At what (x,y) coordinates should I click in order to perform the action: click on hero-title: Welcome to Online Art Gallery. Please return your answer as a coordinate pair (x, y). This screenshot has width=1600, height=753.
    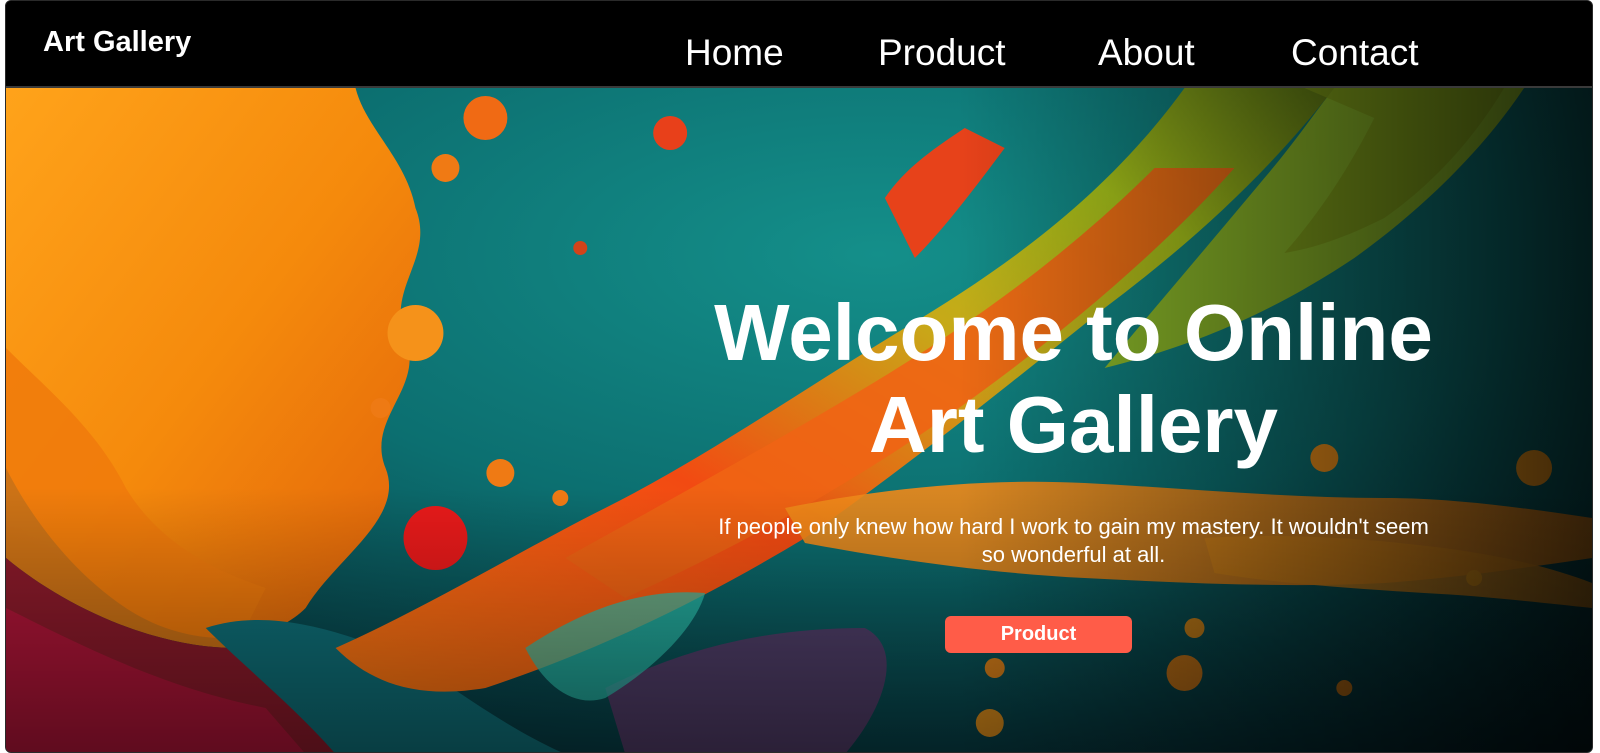
    Looking at the image, I should click on (1073, 378).